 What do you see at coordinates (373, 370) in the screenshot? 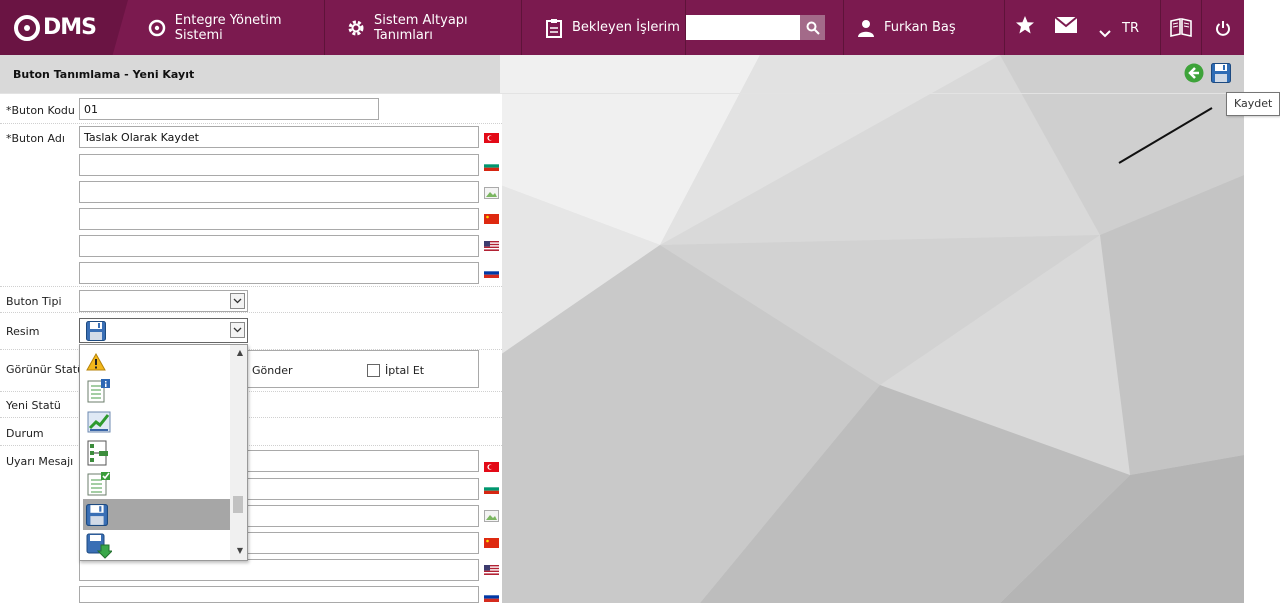
I see `iptal-et-checkbox` at bounding box center [373, 370].